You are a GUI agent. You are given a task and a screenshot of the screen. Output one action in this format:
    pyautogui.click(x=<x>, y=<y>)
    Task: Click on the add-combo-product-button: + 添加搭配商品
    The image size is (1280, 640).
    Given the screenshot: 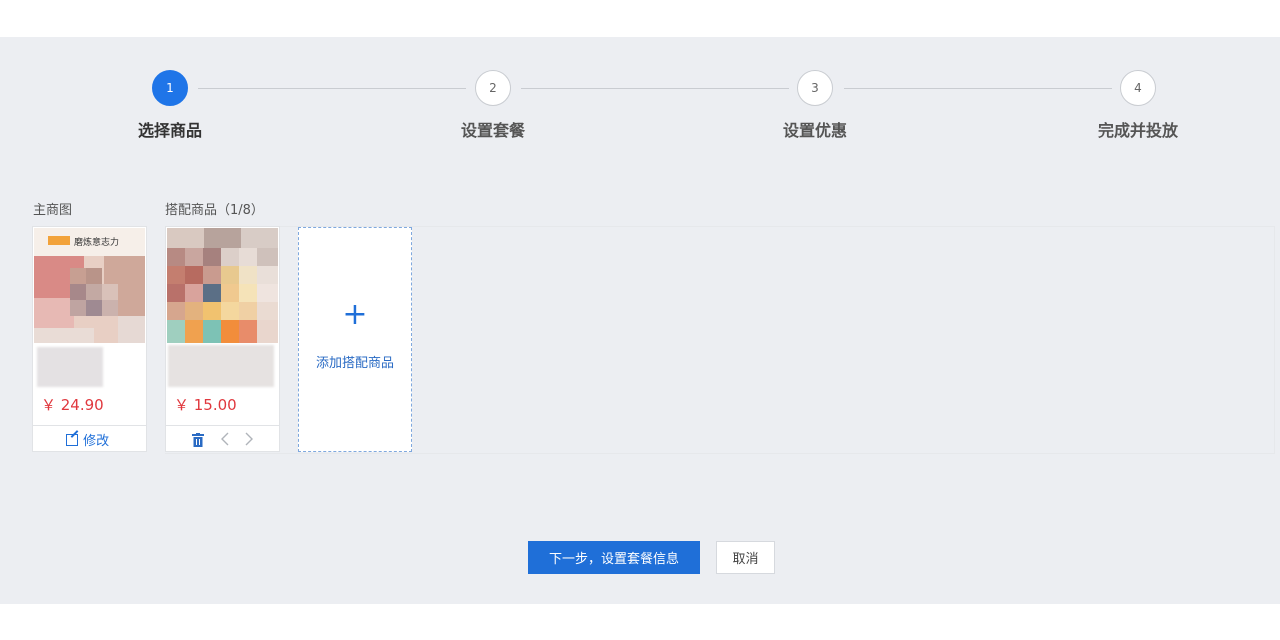 What is the action you would take?
    pyautogui.click(x=355, y=339)
    